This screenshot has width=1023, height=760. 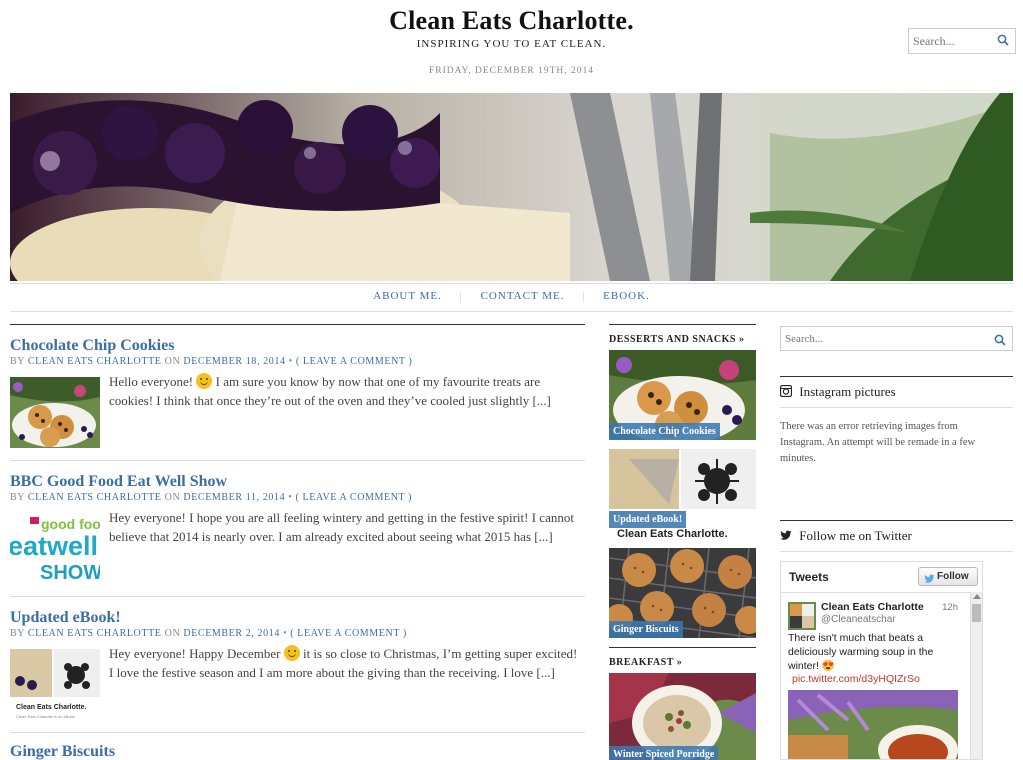 What do you see at coordinates (70, 573) in the screenshot?
I see `thumb-logo-line3: SHOW` at bounding box center [70, 573].